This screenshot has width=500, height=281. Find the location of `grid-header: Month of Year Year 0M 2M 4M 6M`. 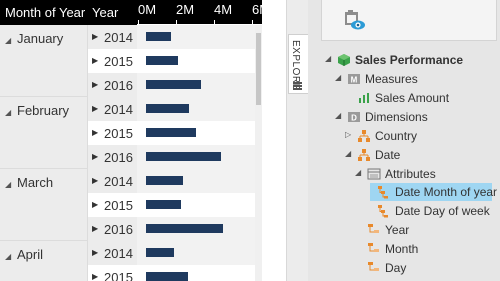

grid-header: Month of Year Year 0M 2M 4M 6M is located at coordinates (131, 12).